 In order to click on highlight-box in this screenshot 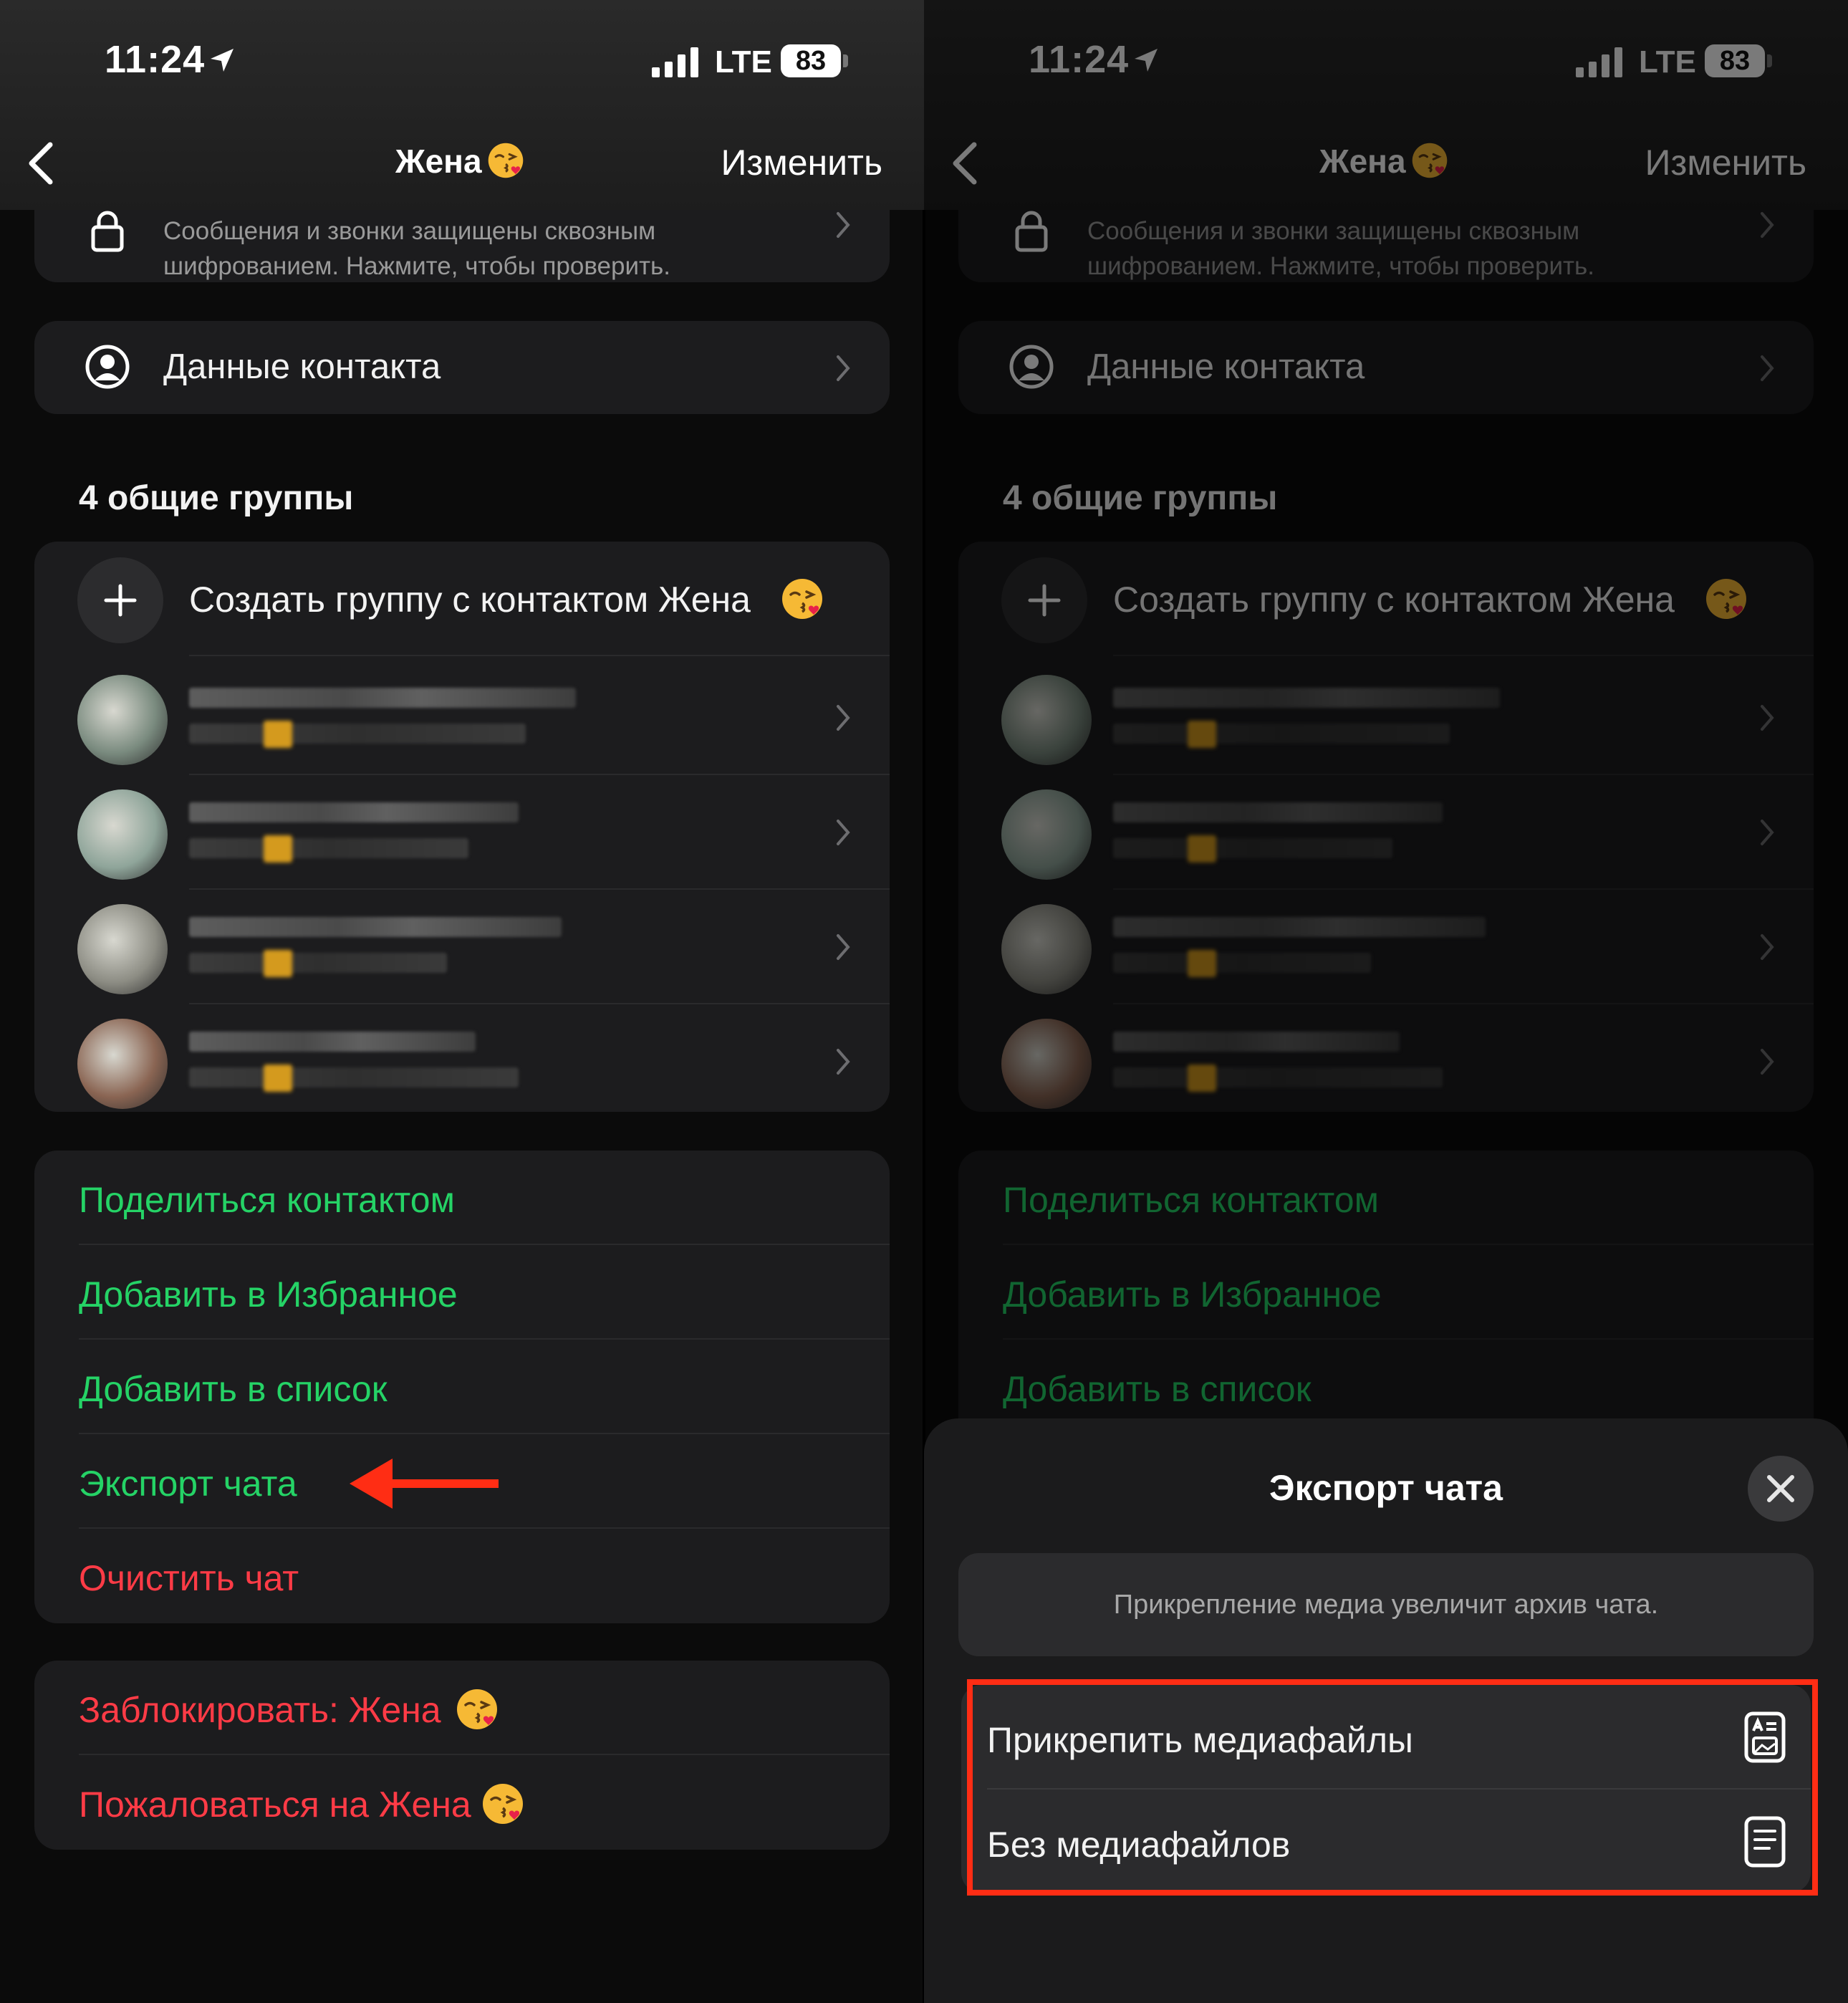, I will do `click(1392, 1787)`.